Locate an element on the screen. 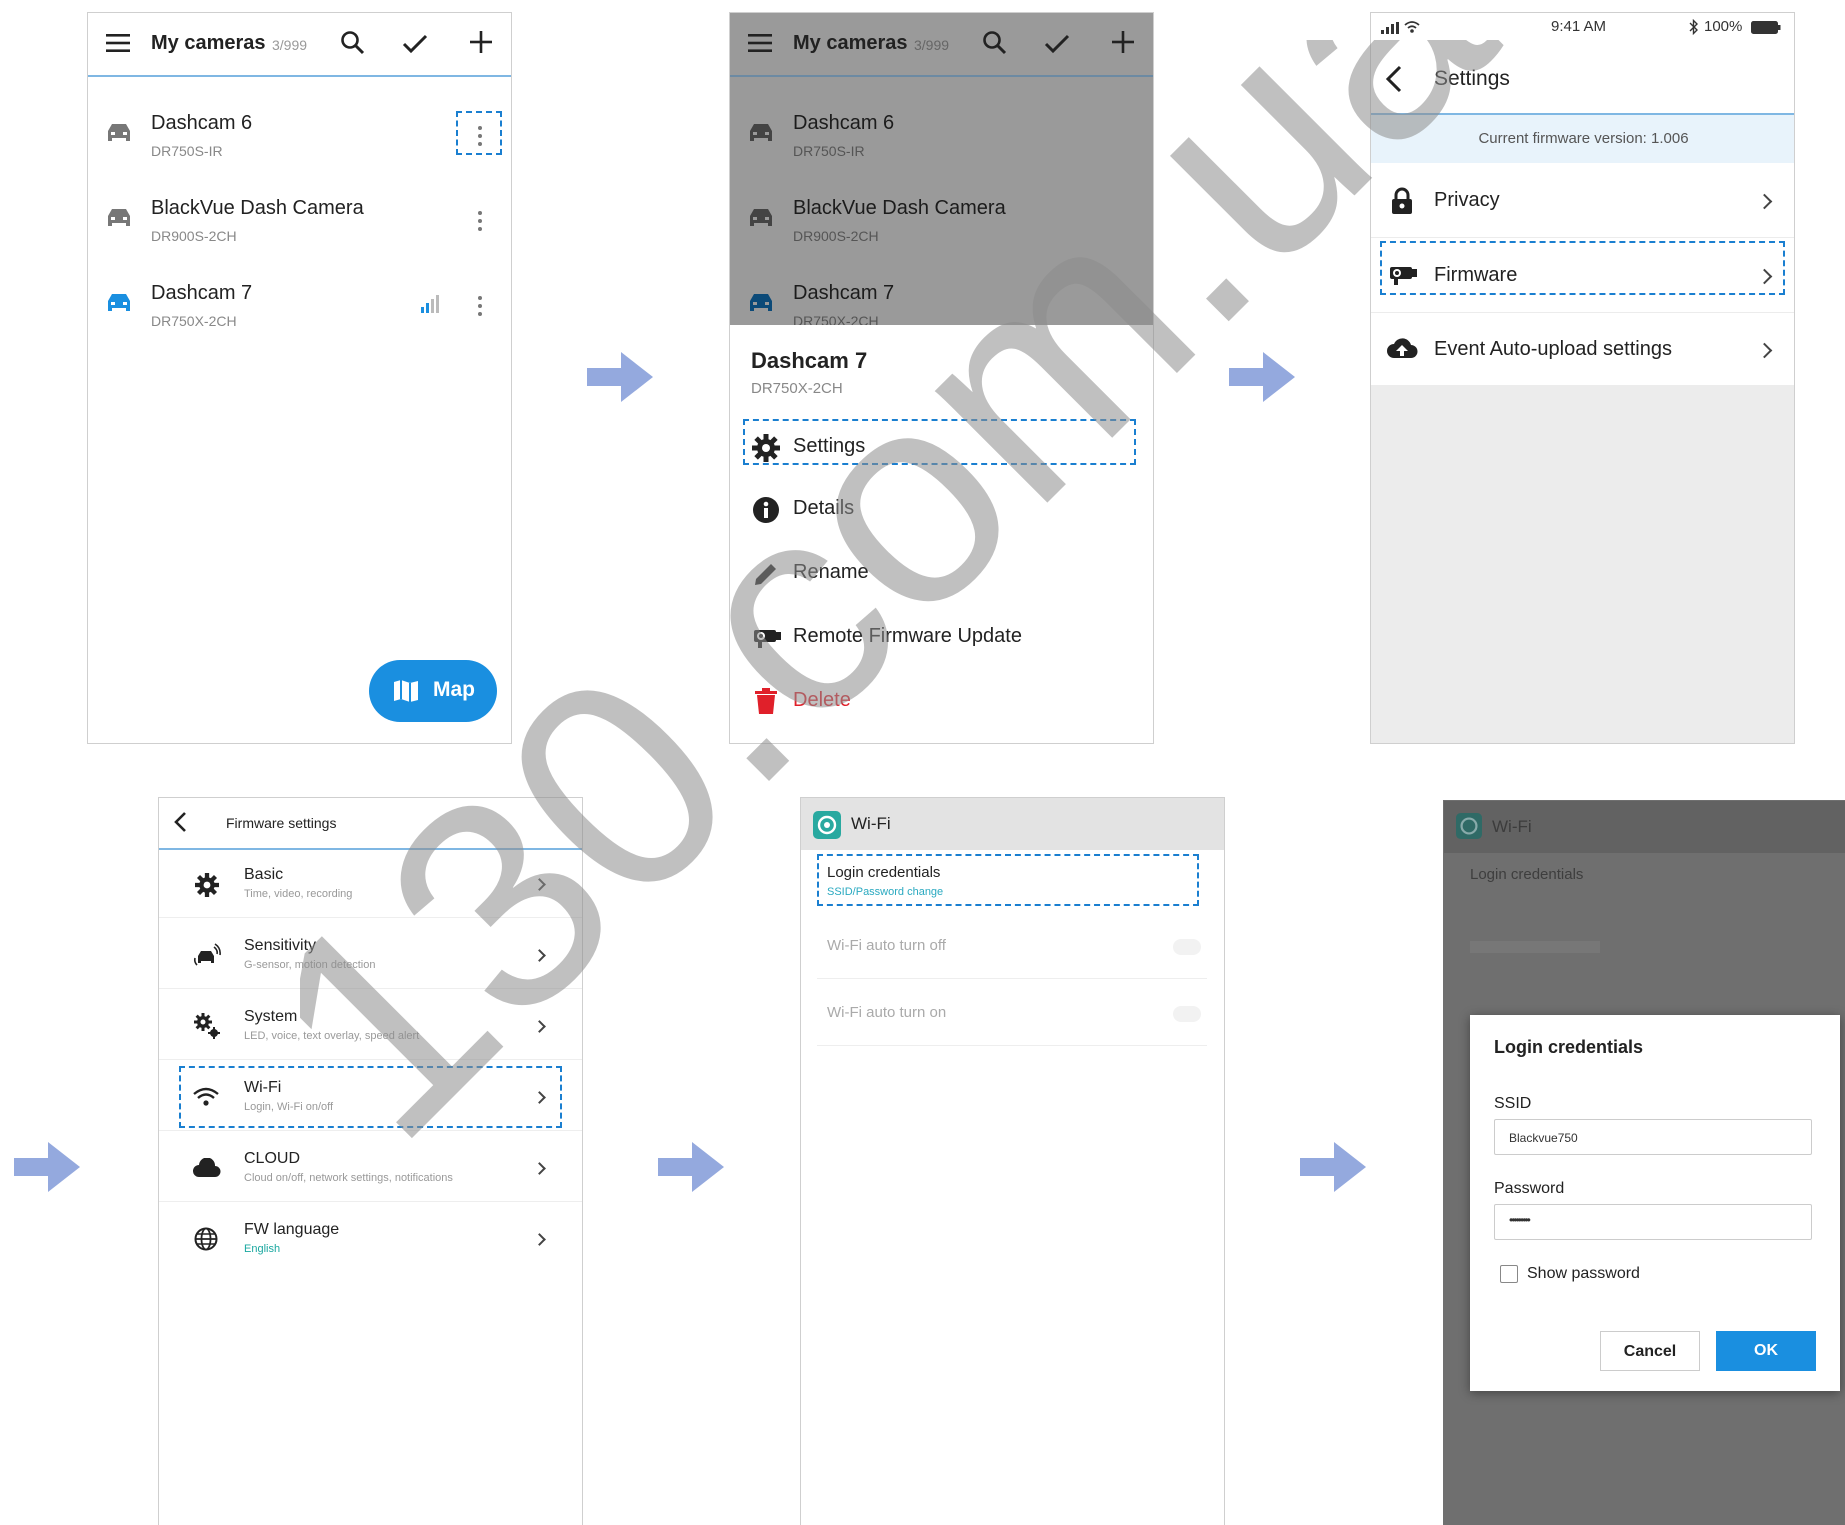 The width and height of the screenshot is (1845, 1525). fw-item-basic: Basic Time, video, recording is located at coordinates (370, 885).